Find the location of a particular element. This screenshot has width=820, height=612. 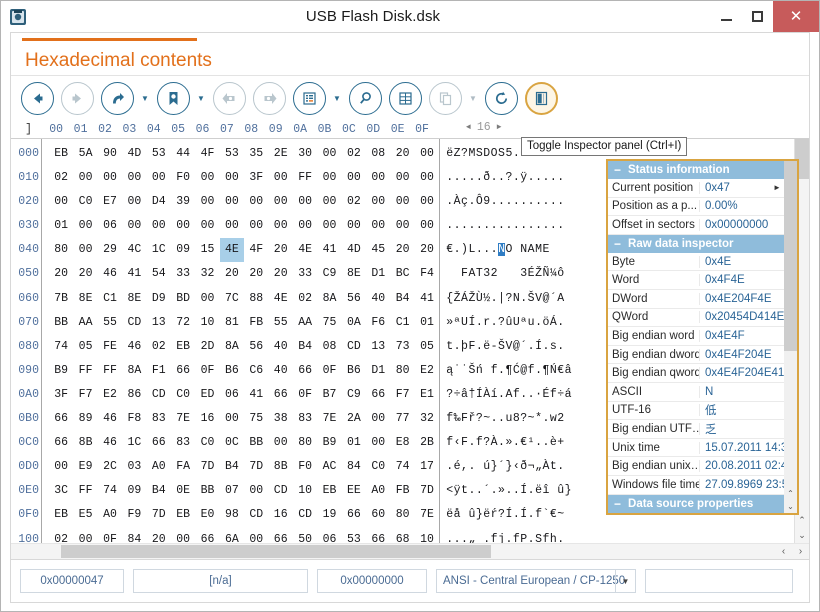

hex-byte: E8 is located at coordinates (402, 443).